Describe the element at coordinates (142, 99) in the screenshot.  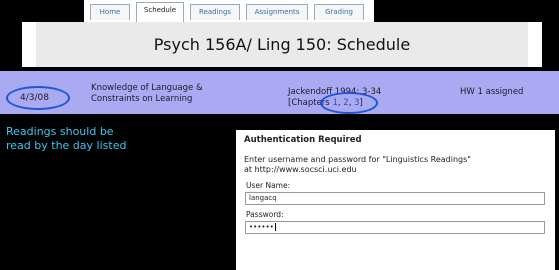
I see `row-topic-line2: Constraints on Learning` at that location.